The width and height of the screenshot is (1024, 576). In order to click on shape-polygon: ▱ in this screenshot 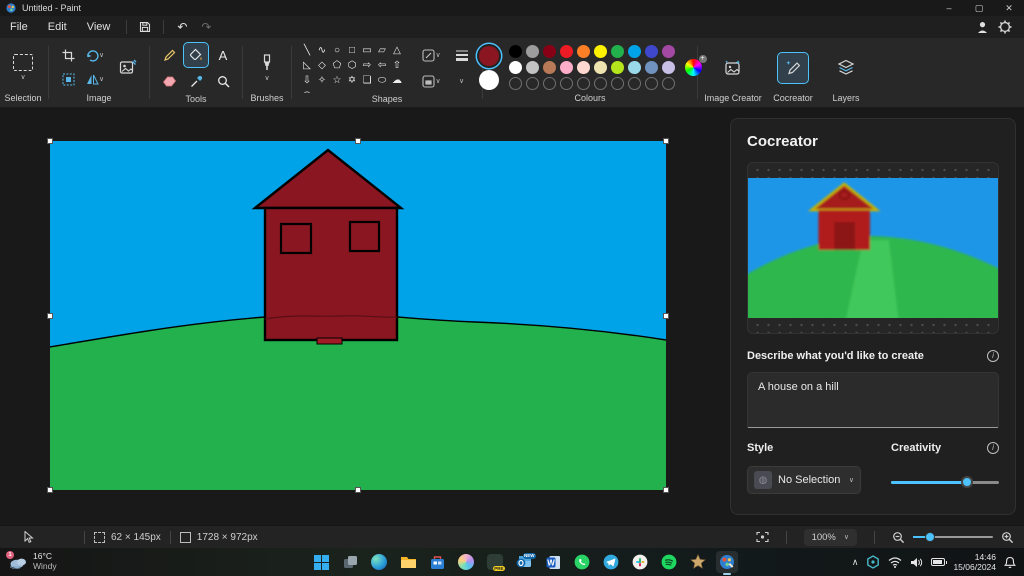, I will do `click(382, 50)`.